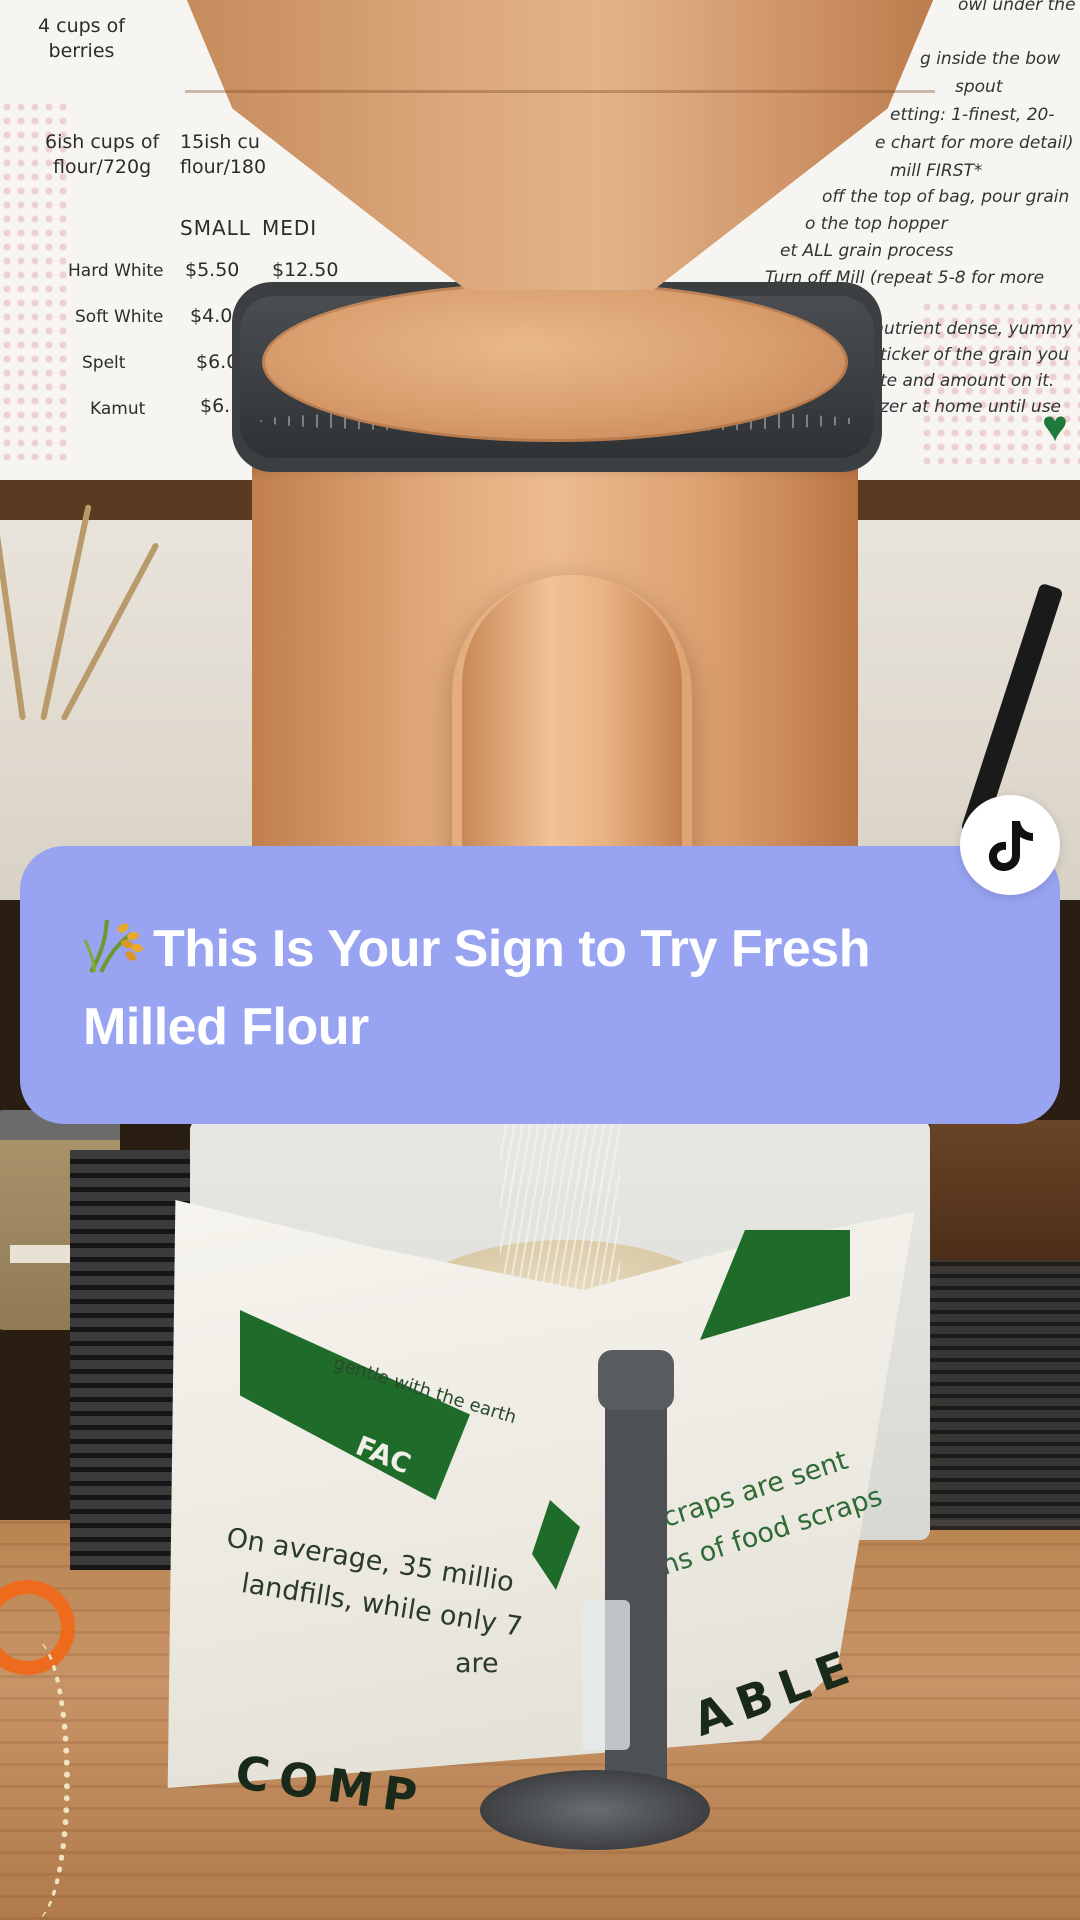 Image resolution: width=1080 pixels, height=1920 pixels. Describe the element at coordinates (961, 329) in the screenshot. I see `board-instruction: ur nutrient dense, yummy` at that location.